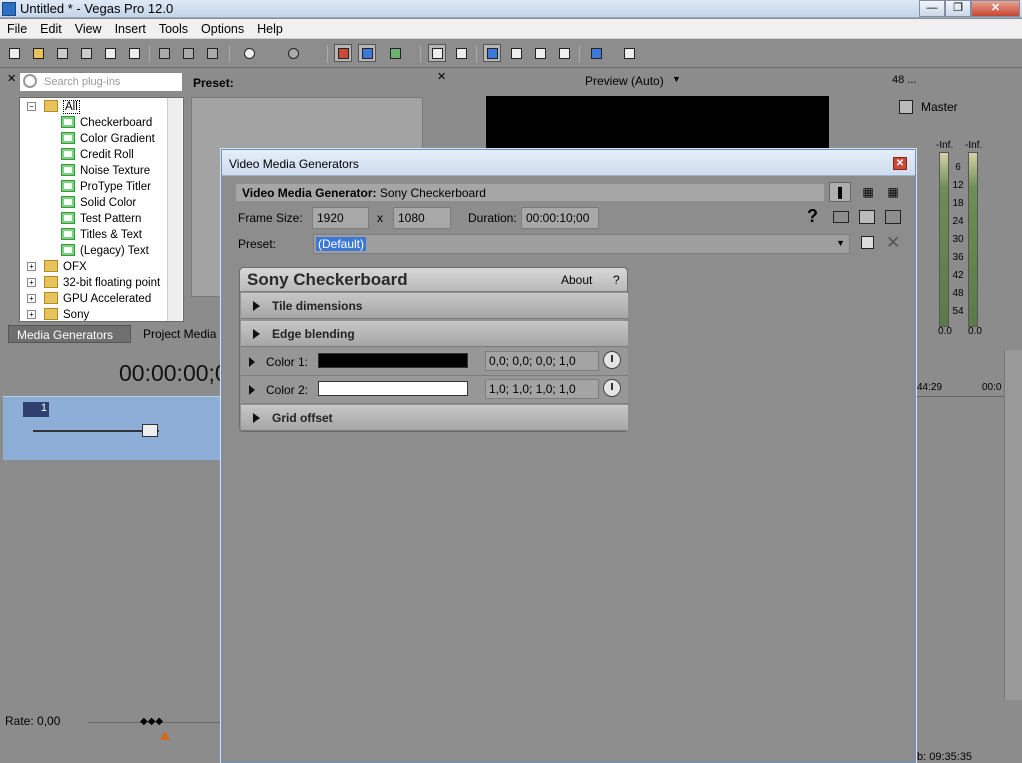 Image resolution: width=1022 pixels, height=763 pixels. Describe the element at coordinates (581, 244) in the screenshot. I see `preset-dropdown: (Default) ▼` at that location.